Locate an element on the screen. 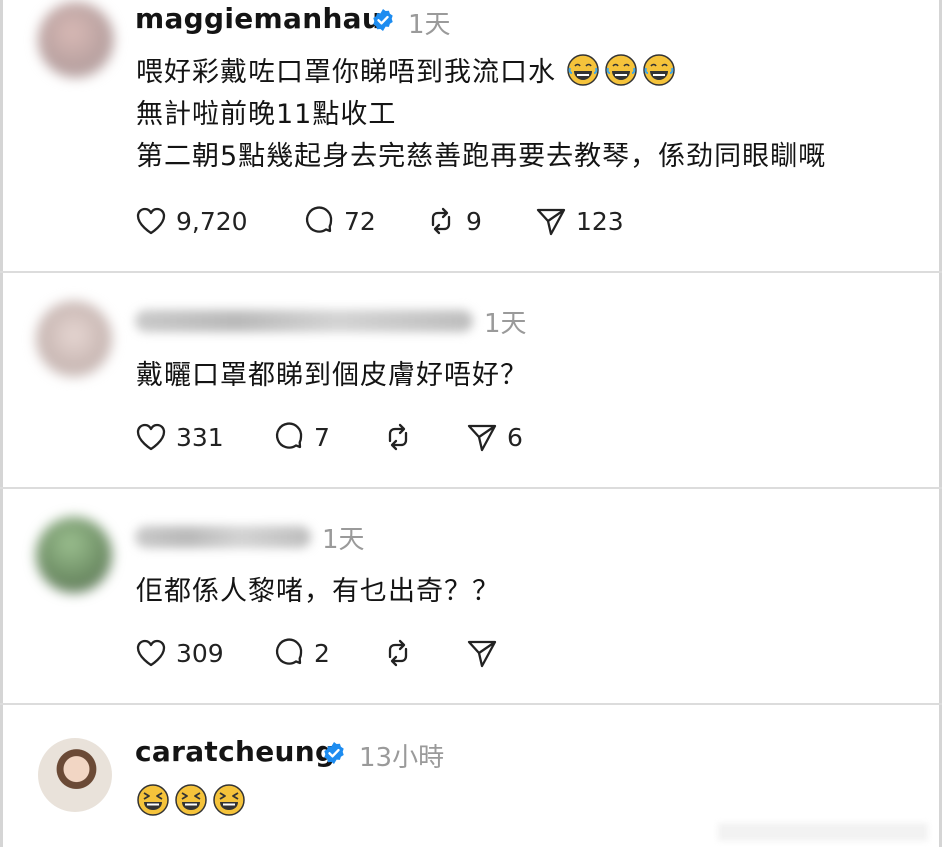 This screenshot has width=942, height=847. username: maggiemanhau is located at coordinates (258, 18).